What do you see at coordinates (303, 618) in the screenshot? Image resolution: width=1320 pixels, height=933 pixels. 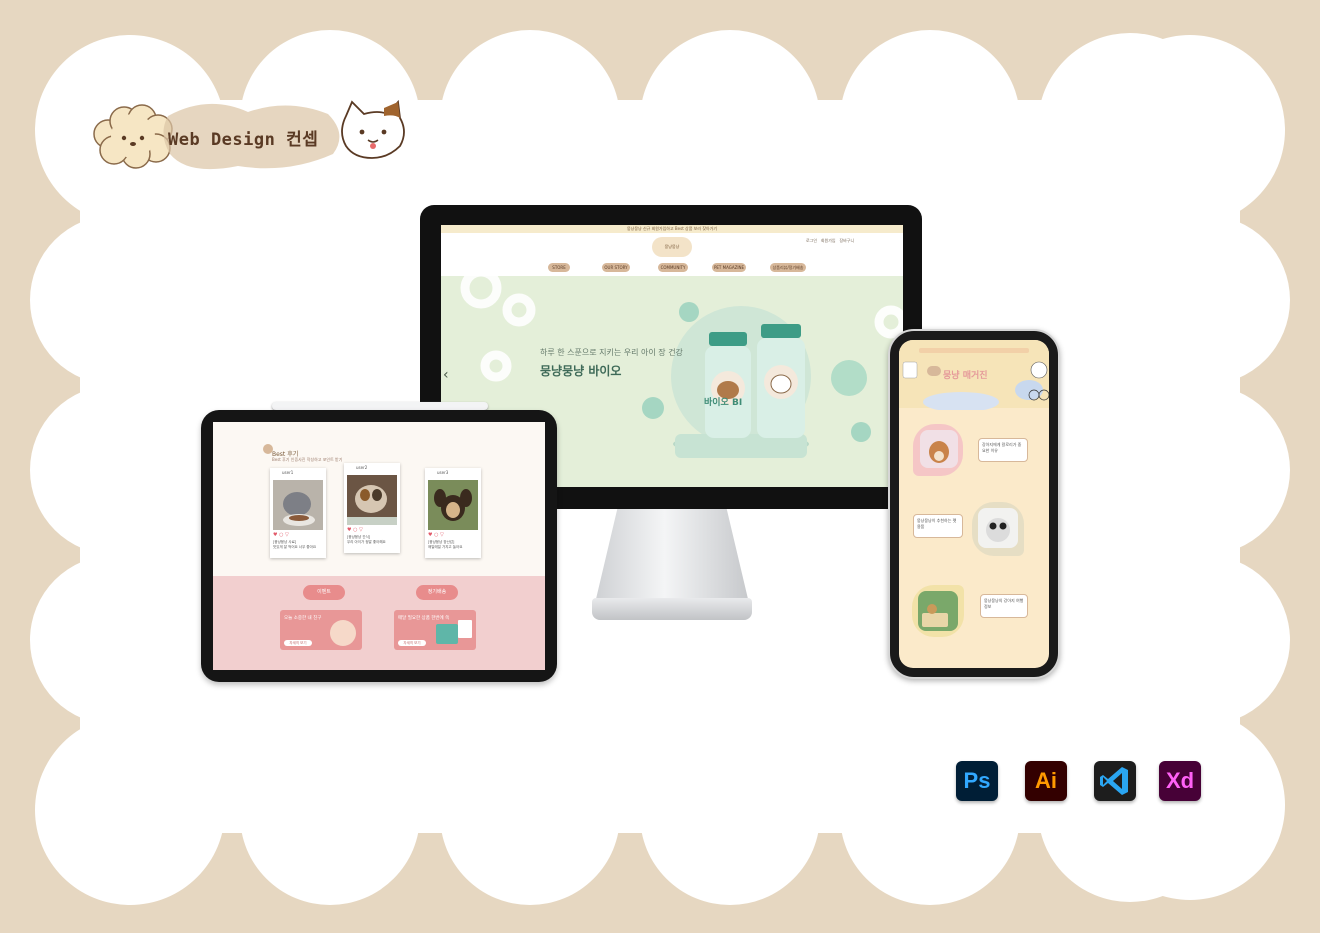 I see `promo-text: 오늘 소중한 내 친구` at bounding box center [303, 618].